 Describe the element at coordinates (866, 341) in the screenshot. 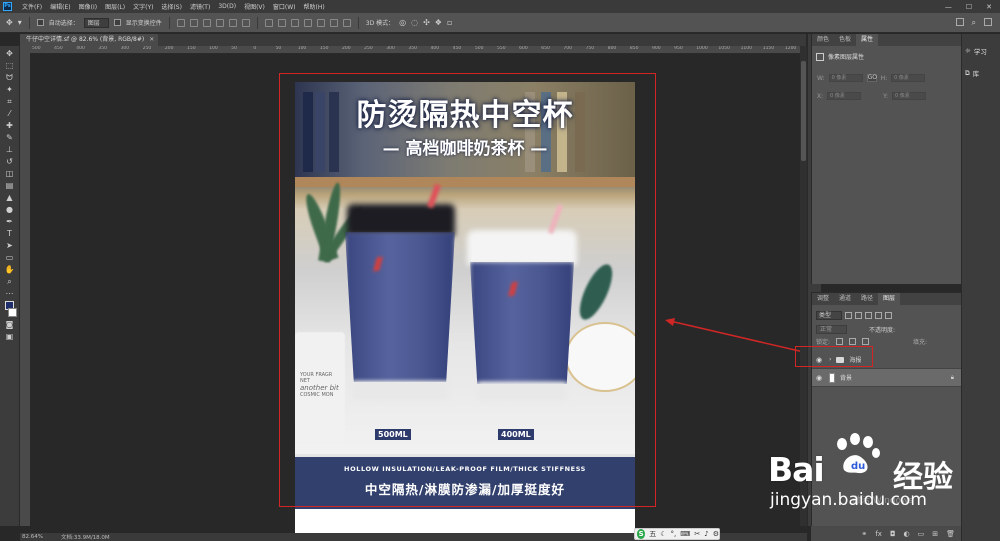

I see `lock-all-icon` at that location.